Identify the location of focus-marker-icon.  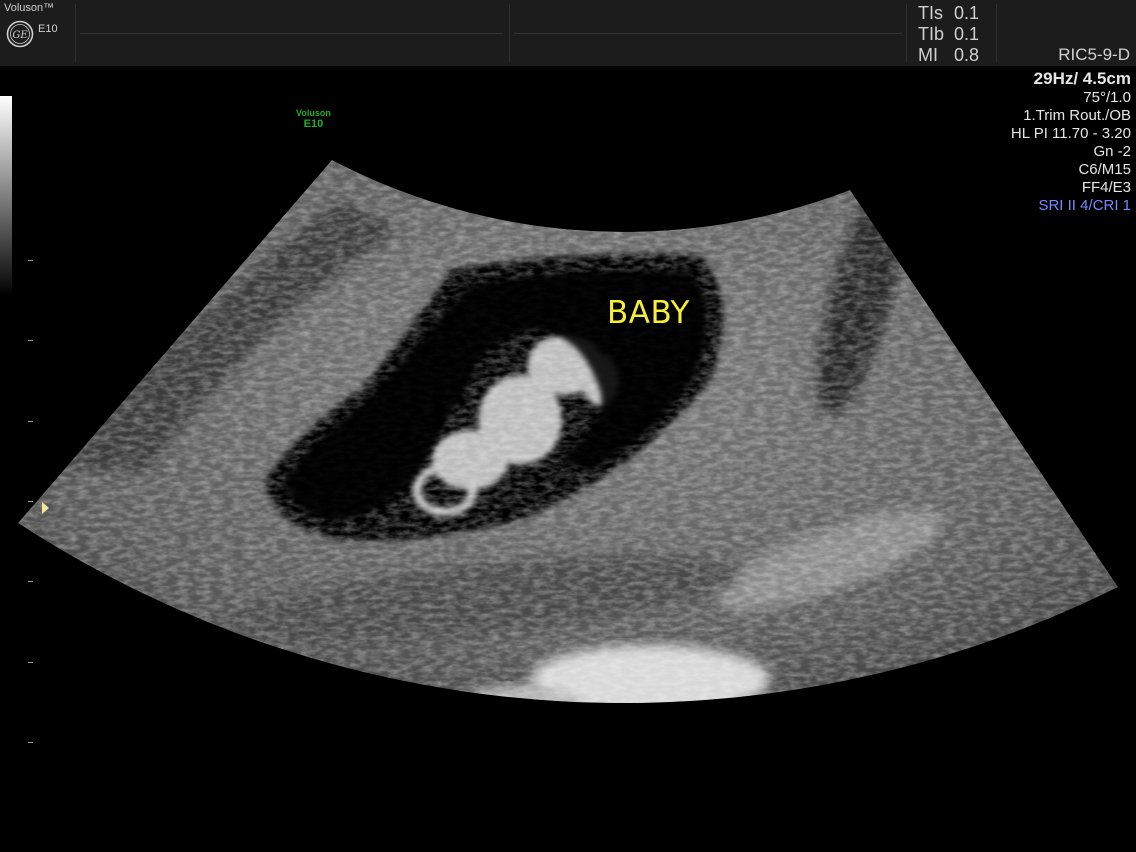
(45, 508).